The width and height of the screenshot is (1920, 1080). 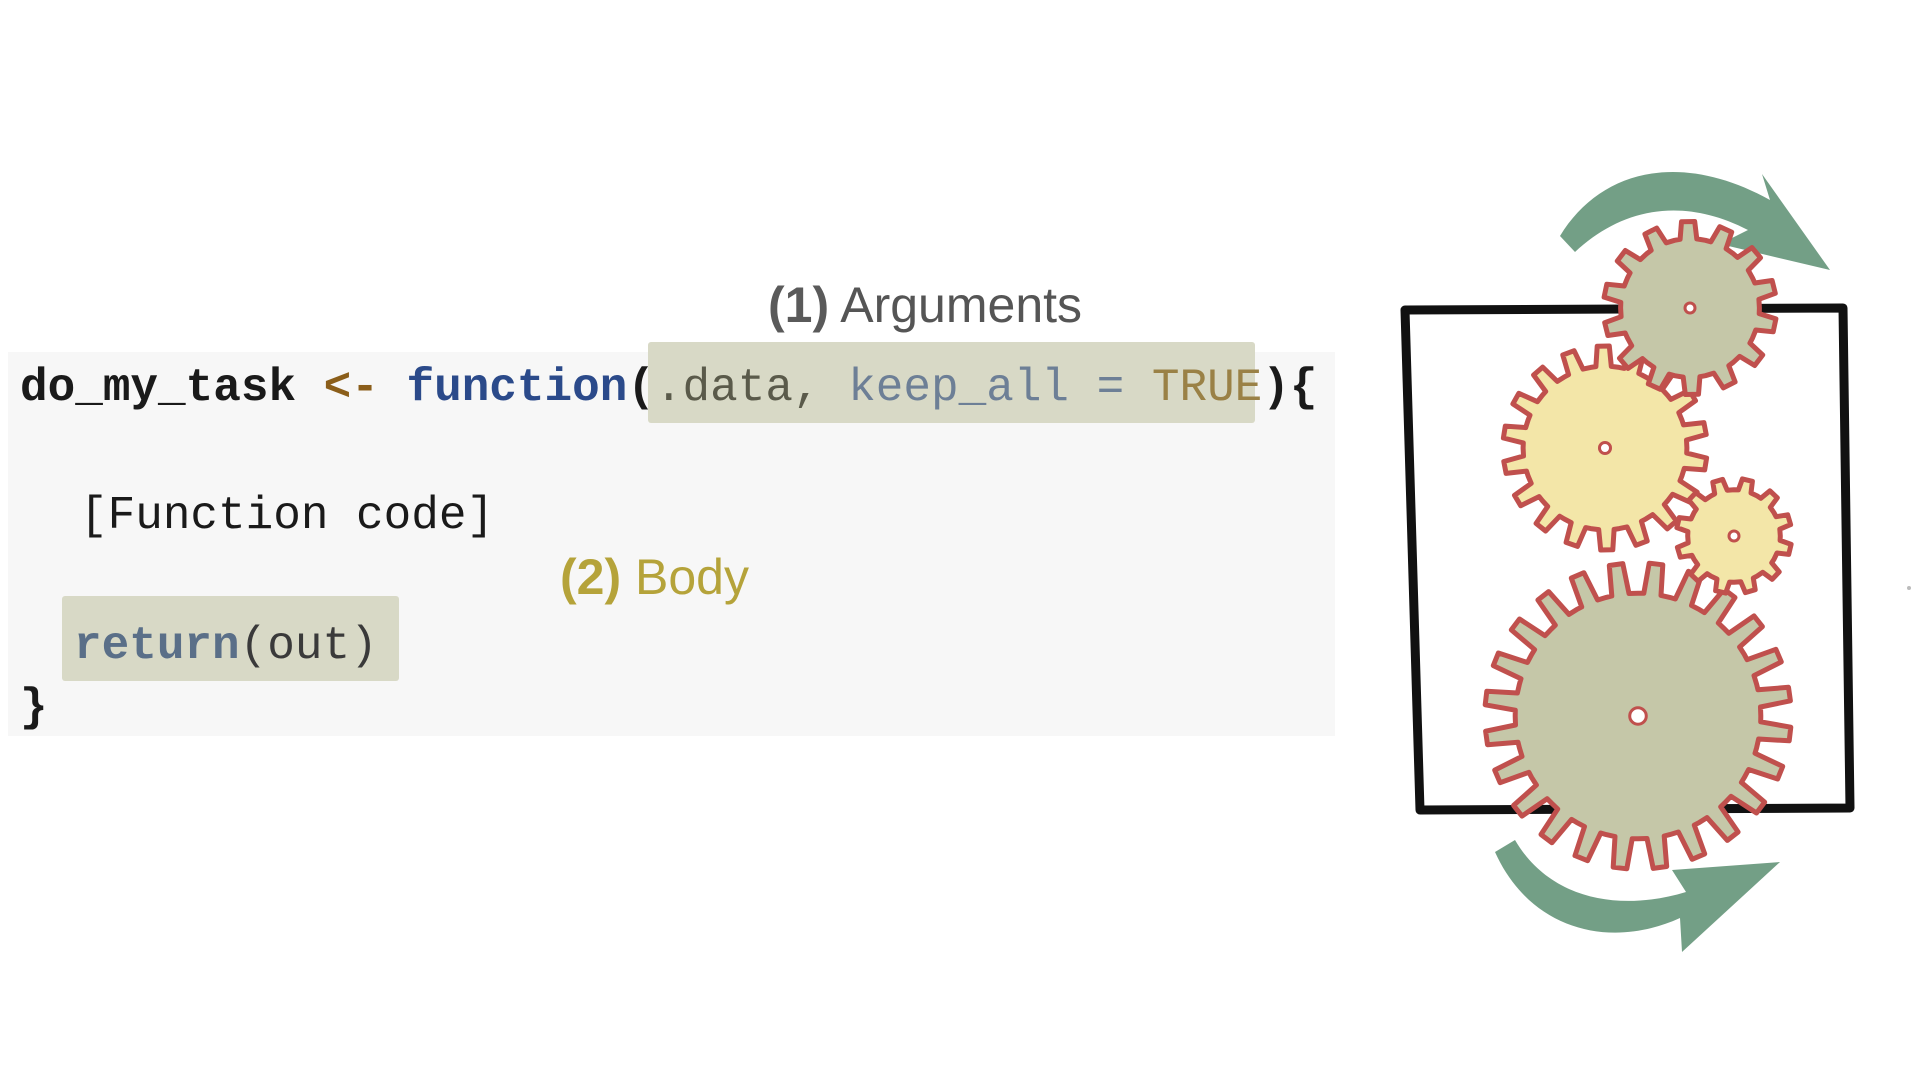 I want to click on function-name: do_my_task, so click(x=158, y=388).